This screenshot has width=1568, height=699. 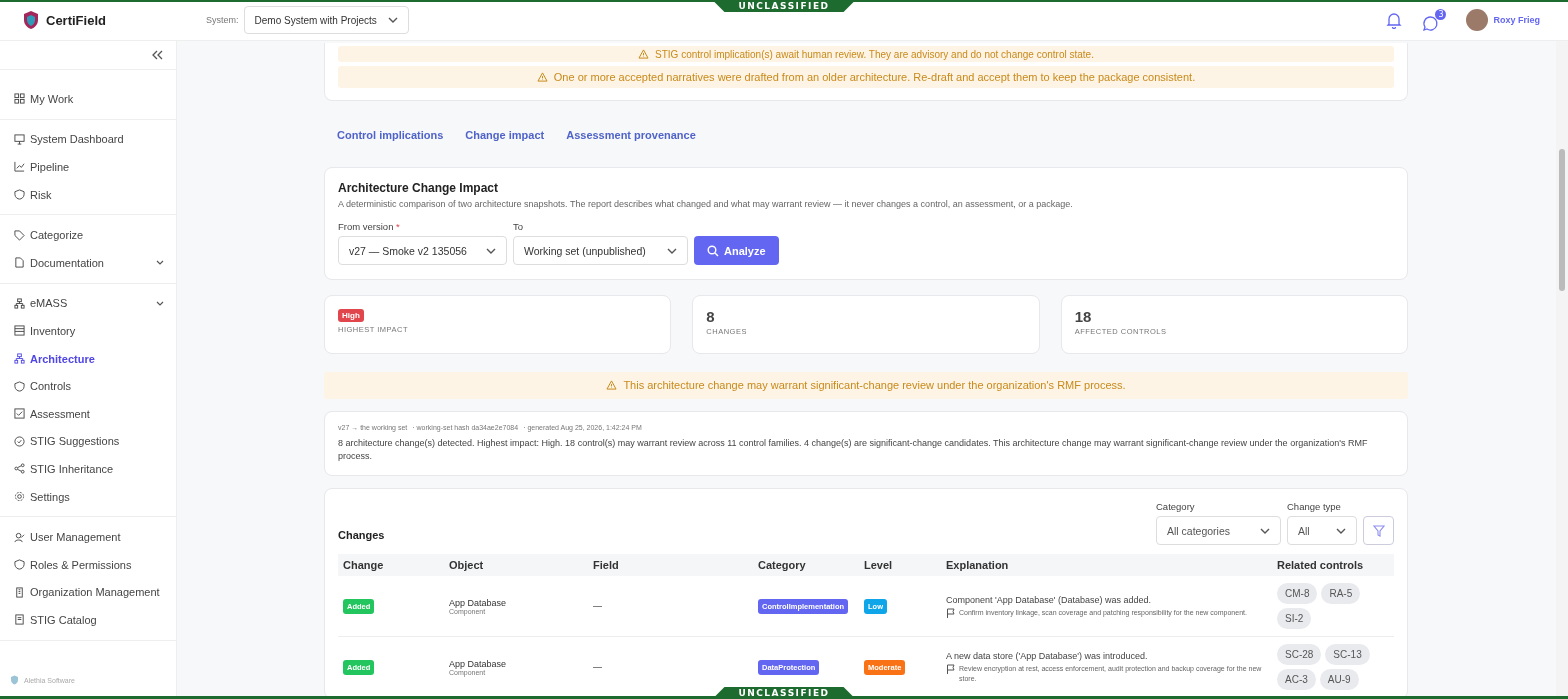 I want to click on column-header: Change, so click(x=363, y=565).